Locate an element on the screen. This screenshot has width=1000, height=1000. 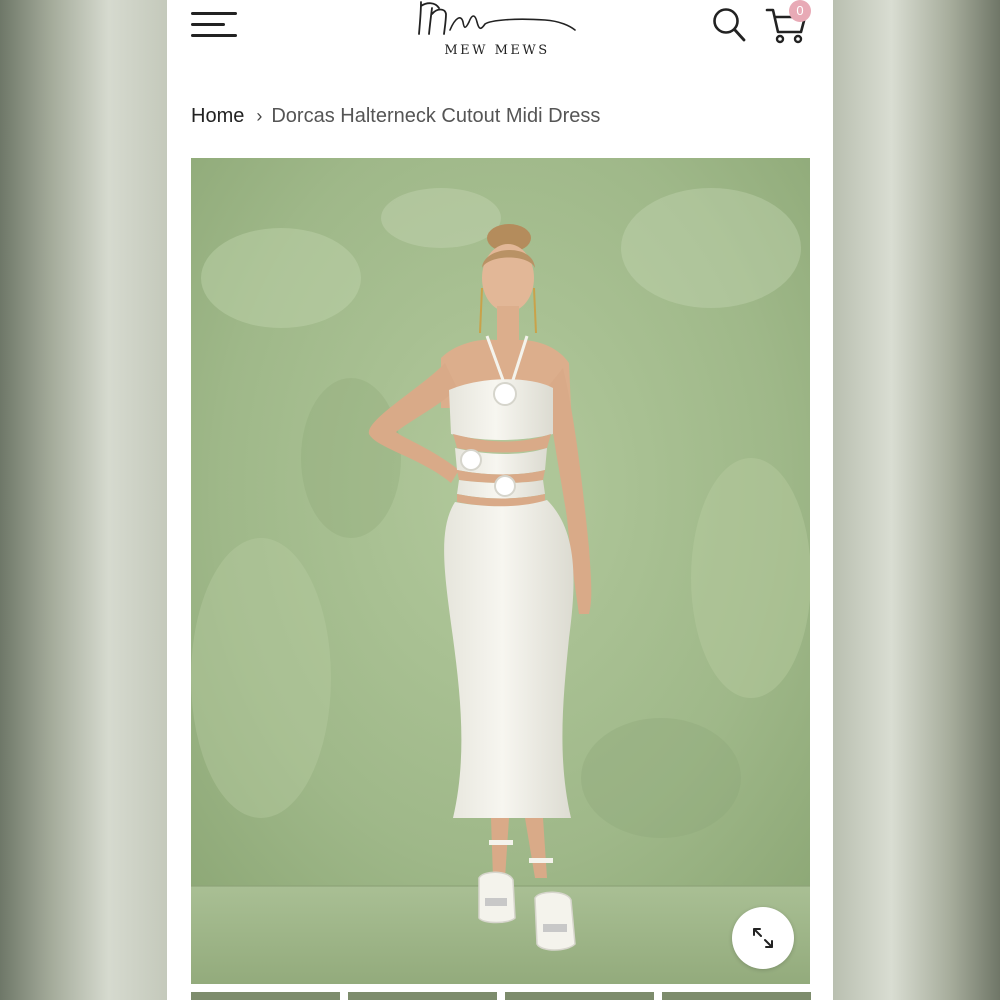
expand-arrows-icon is located at coordinates (763, 938).